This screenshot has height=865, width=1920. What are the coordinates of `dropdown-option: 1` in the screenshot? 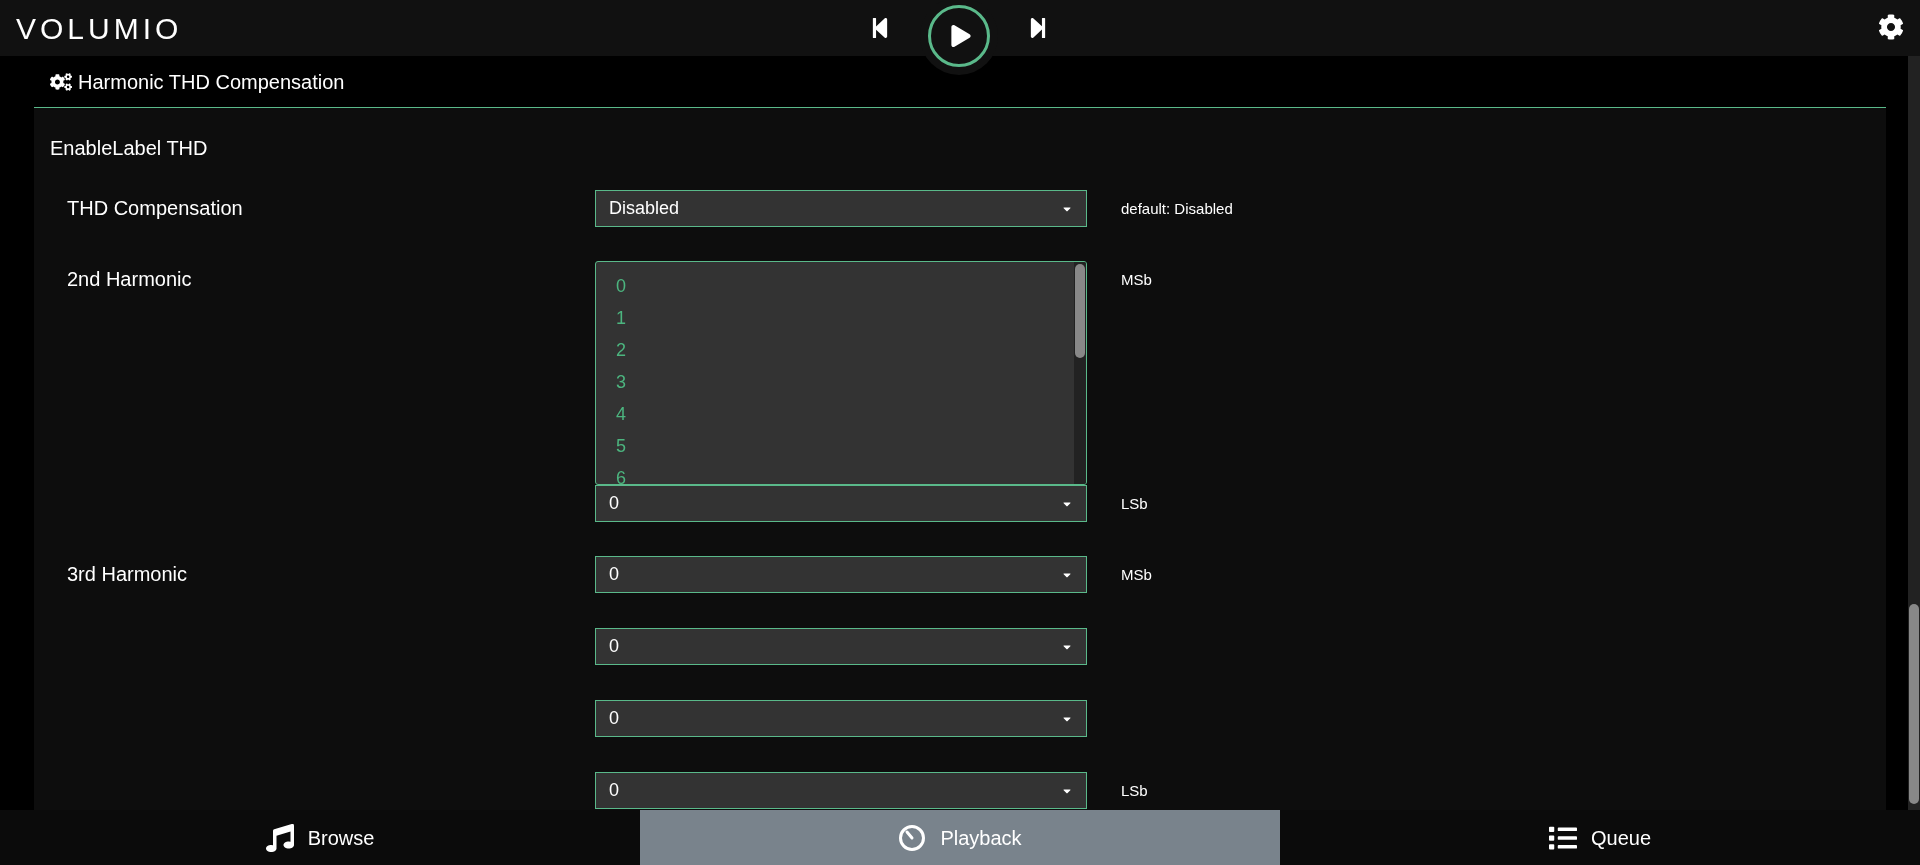 It's located at (845, 318).